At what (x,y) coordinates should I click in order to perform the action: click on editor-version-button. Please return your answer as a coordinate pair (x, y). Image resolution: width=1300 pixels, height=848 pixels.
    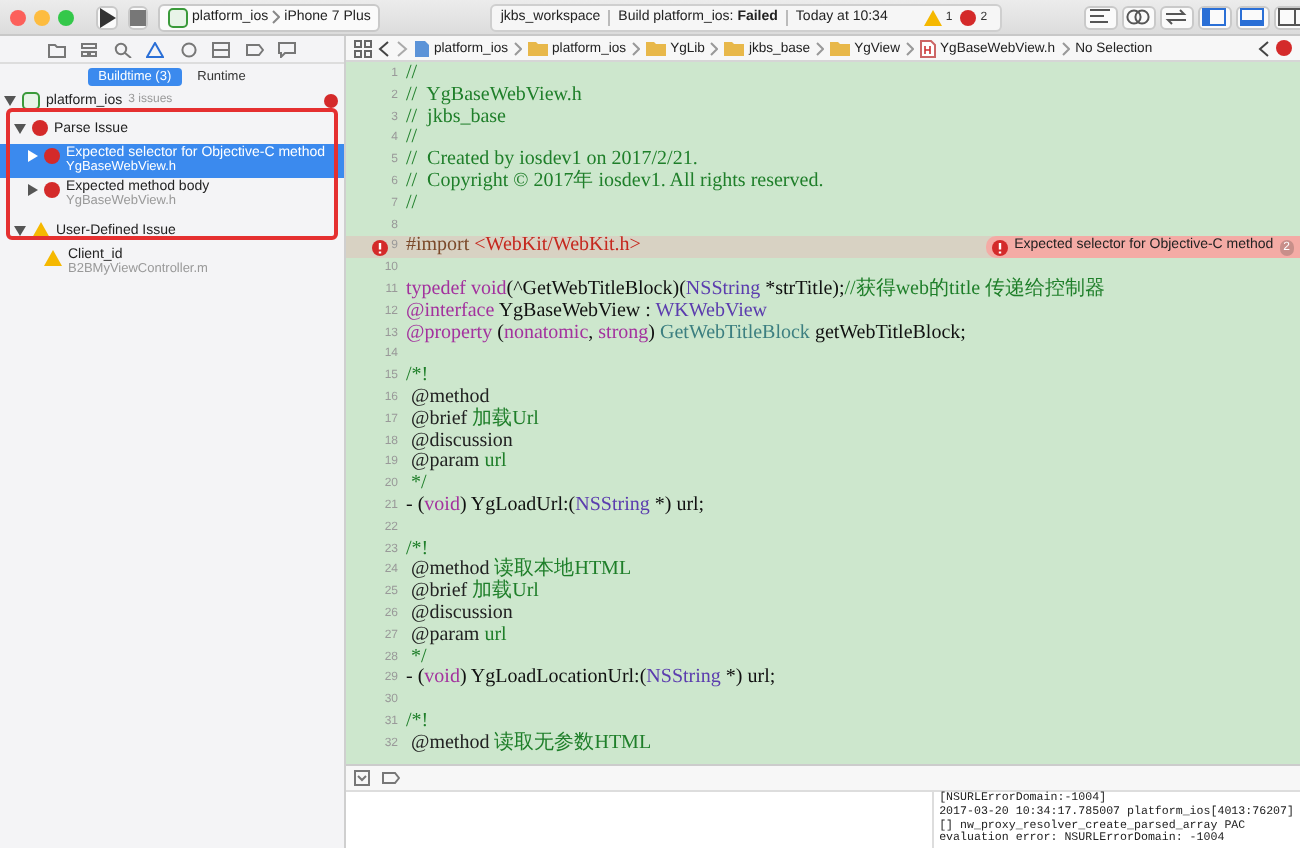
    Looking at the image, I should click on (1176, 17).